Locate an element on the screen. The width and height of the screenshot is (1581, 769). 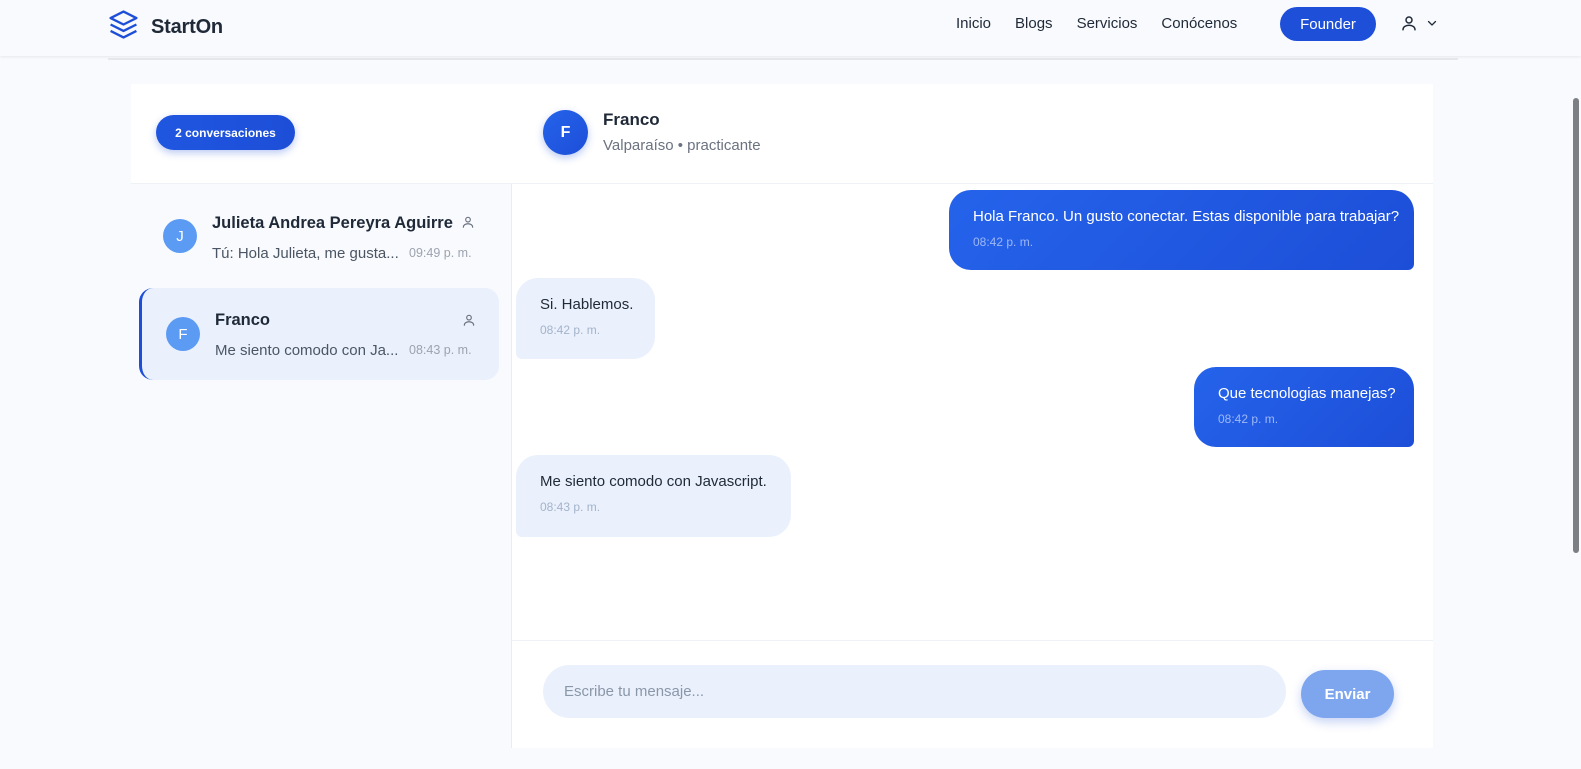
main-nav: Inicio Blogs Servicios Conócenos is located at coordinates (1108, 24).